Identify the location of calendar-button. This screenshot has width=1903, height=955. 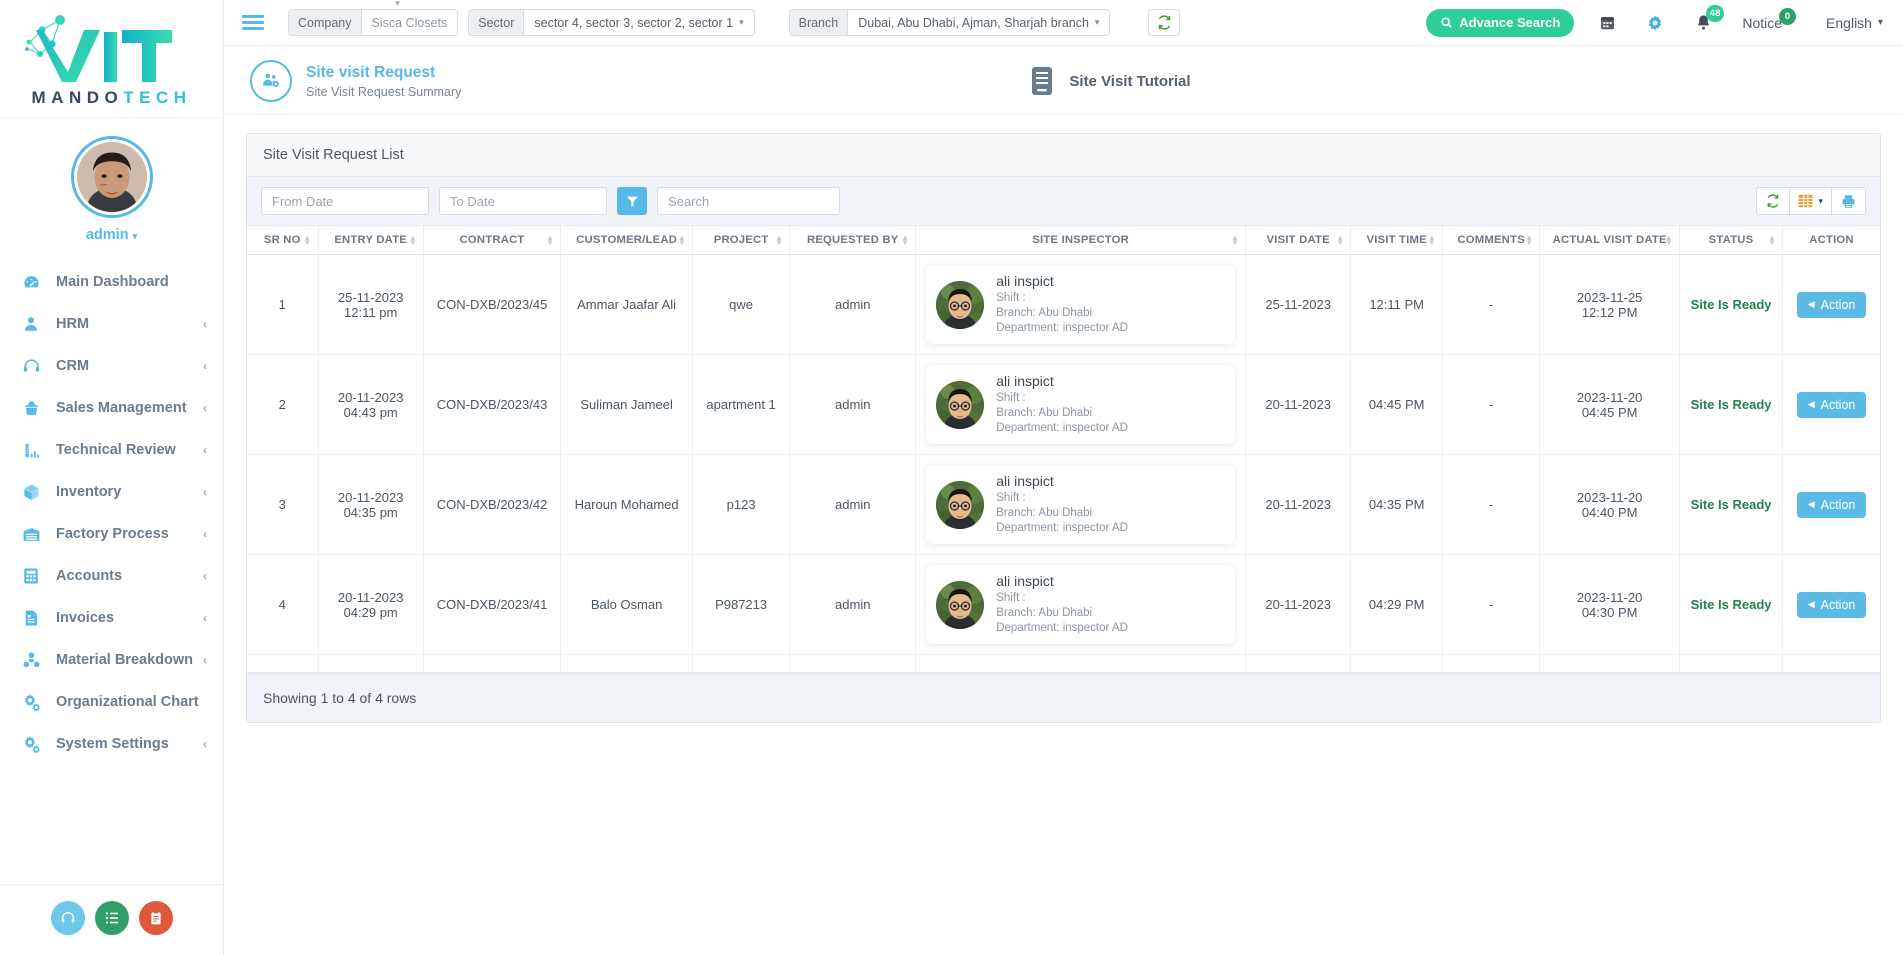
(1607, 23).